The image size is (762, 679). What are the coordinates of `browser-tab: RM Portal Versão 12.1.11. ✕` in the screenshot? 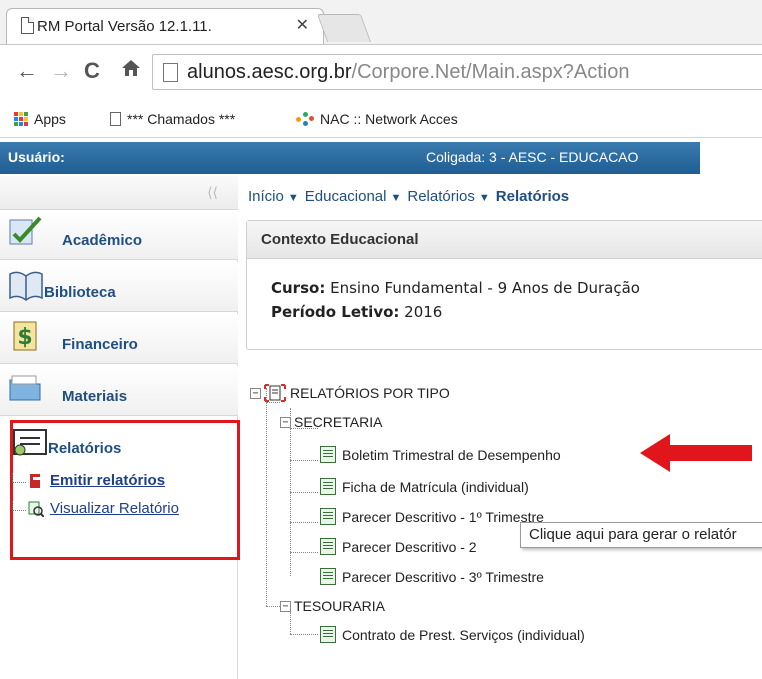 It's located at (165, 26).